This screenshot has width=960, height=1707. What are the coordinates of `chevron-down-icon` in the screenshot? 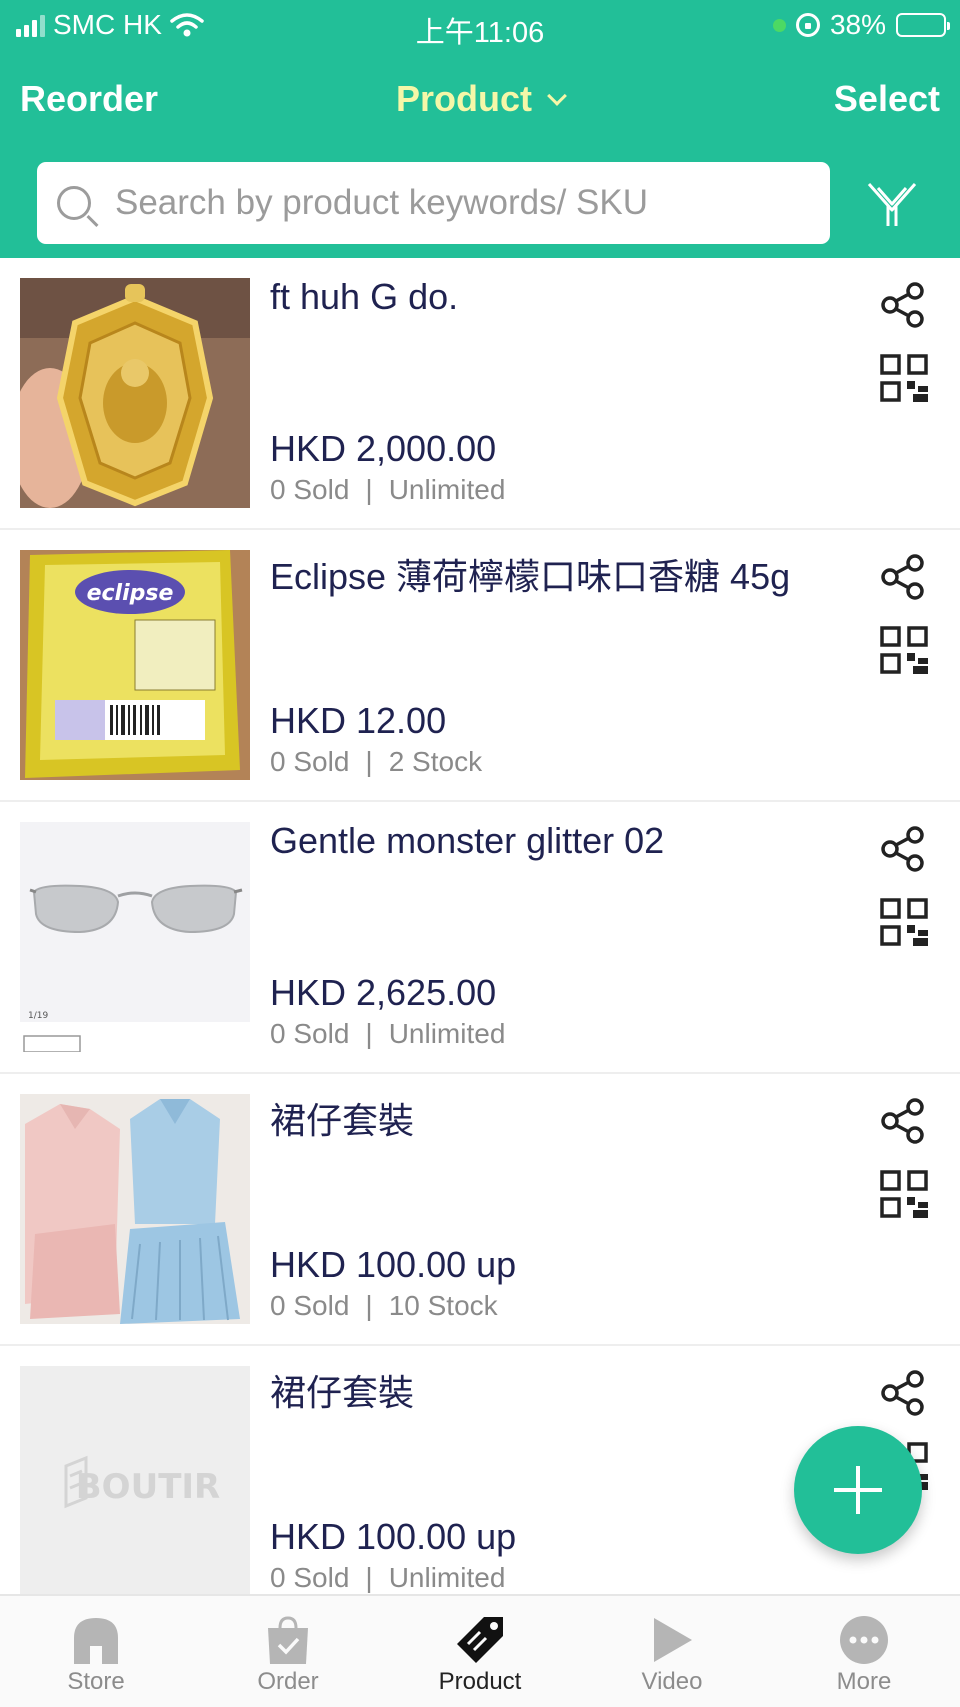 It's located at (557, 96).